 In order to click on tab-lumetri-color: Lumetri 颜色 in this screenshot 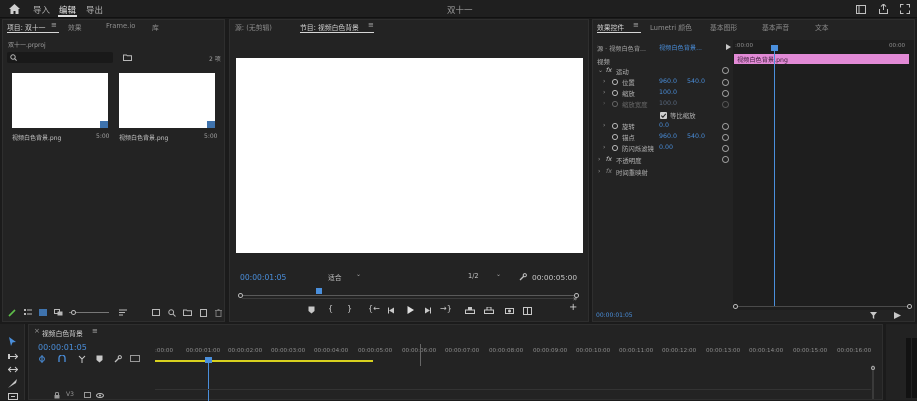, I will do `click(671, 27)`.